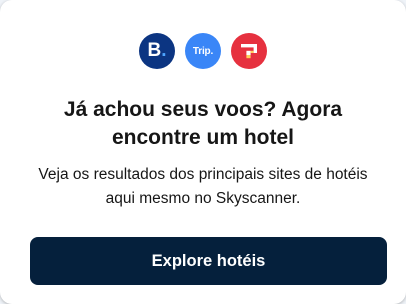  I want to click on hotel-site-logo-icon, so click(249, 51).